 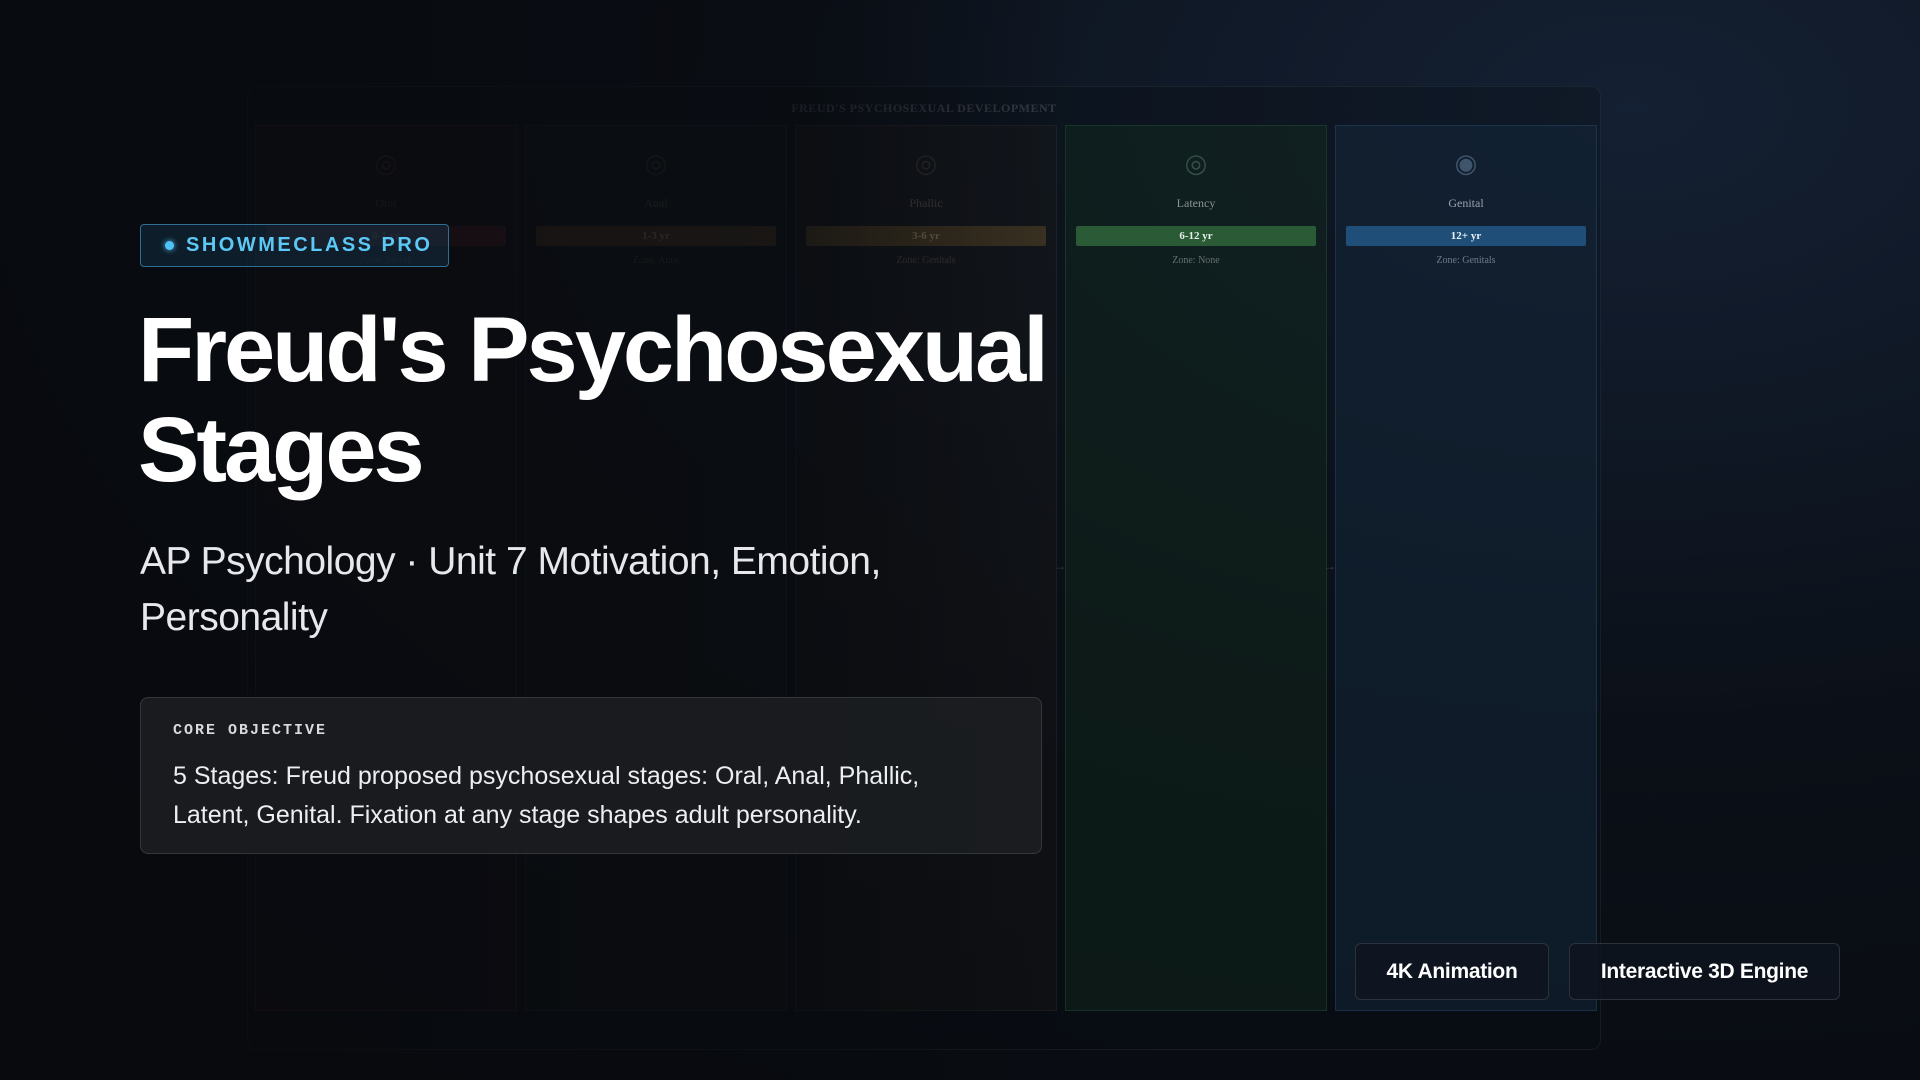 What do you see at coordinates (309, 245) in the screenshot?
I see `badge-label: SHOWMECLASS PRO` at bounding box center [309, 245].